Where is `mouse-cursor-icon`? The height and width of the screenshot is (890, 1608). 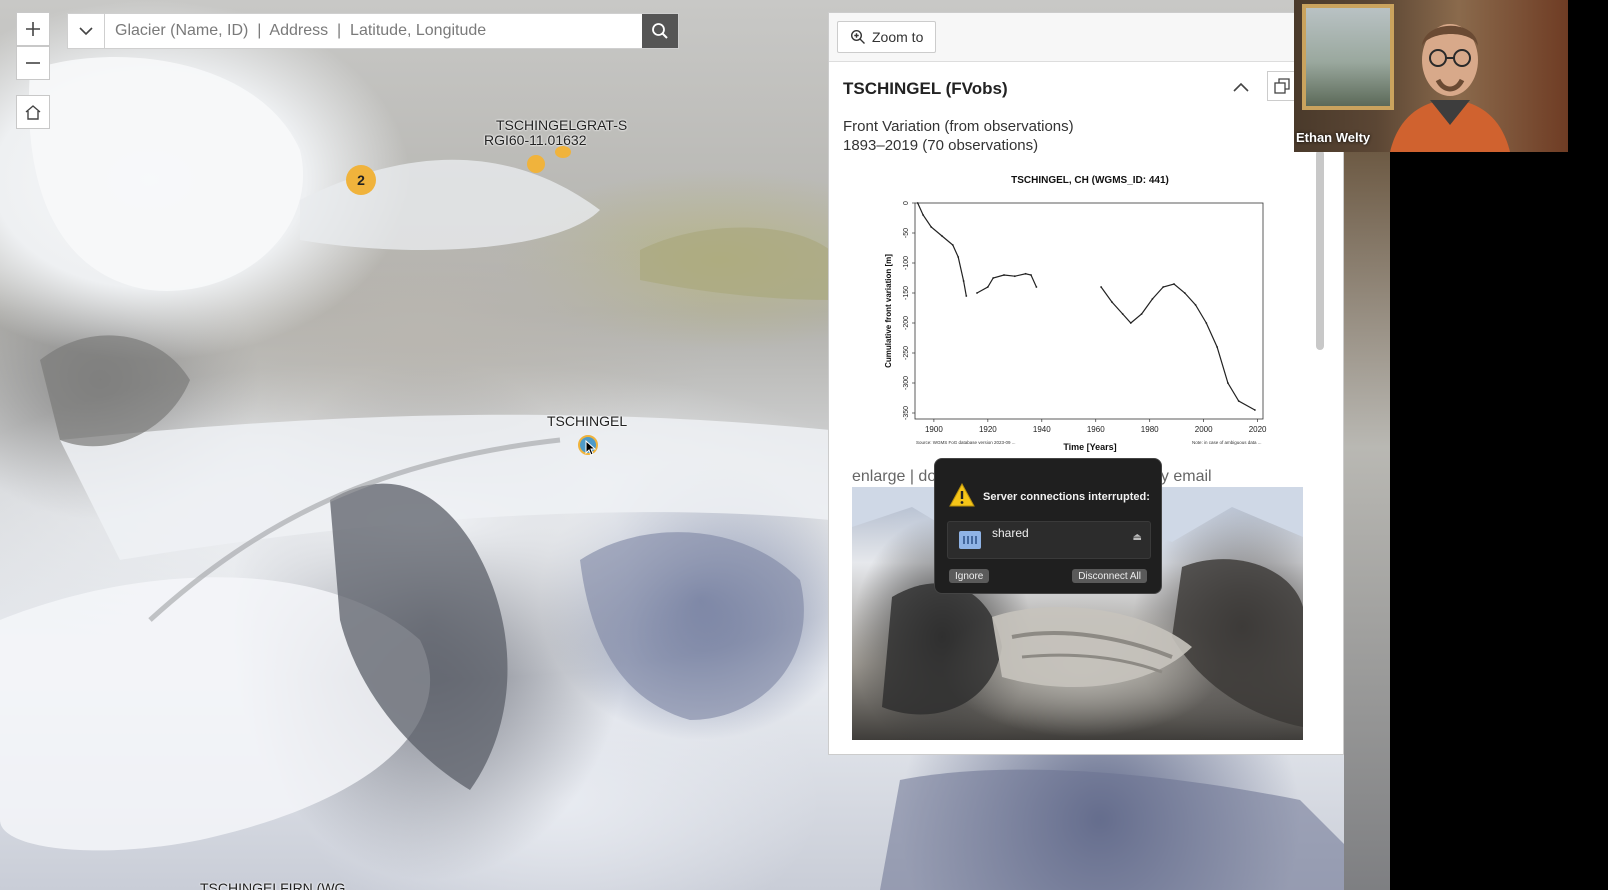
mouse-cursor-icon is located at coordinates (591, 448).